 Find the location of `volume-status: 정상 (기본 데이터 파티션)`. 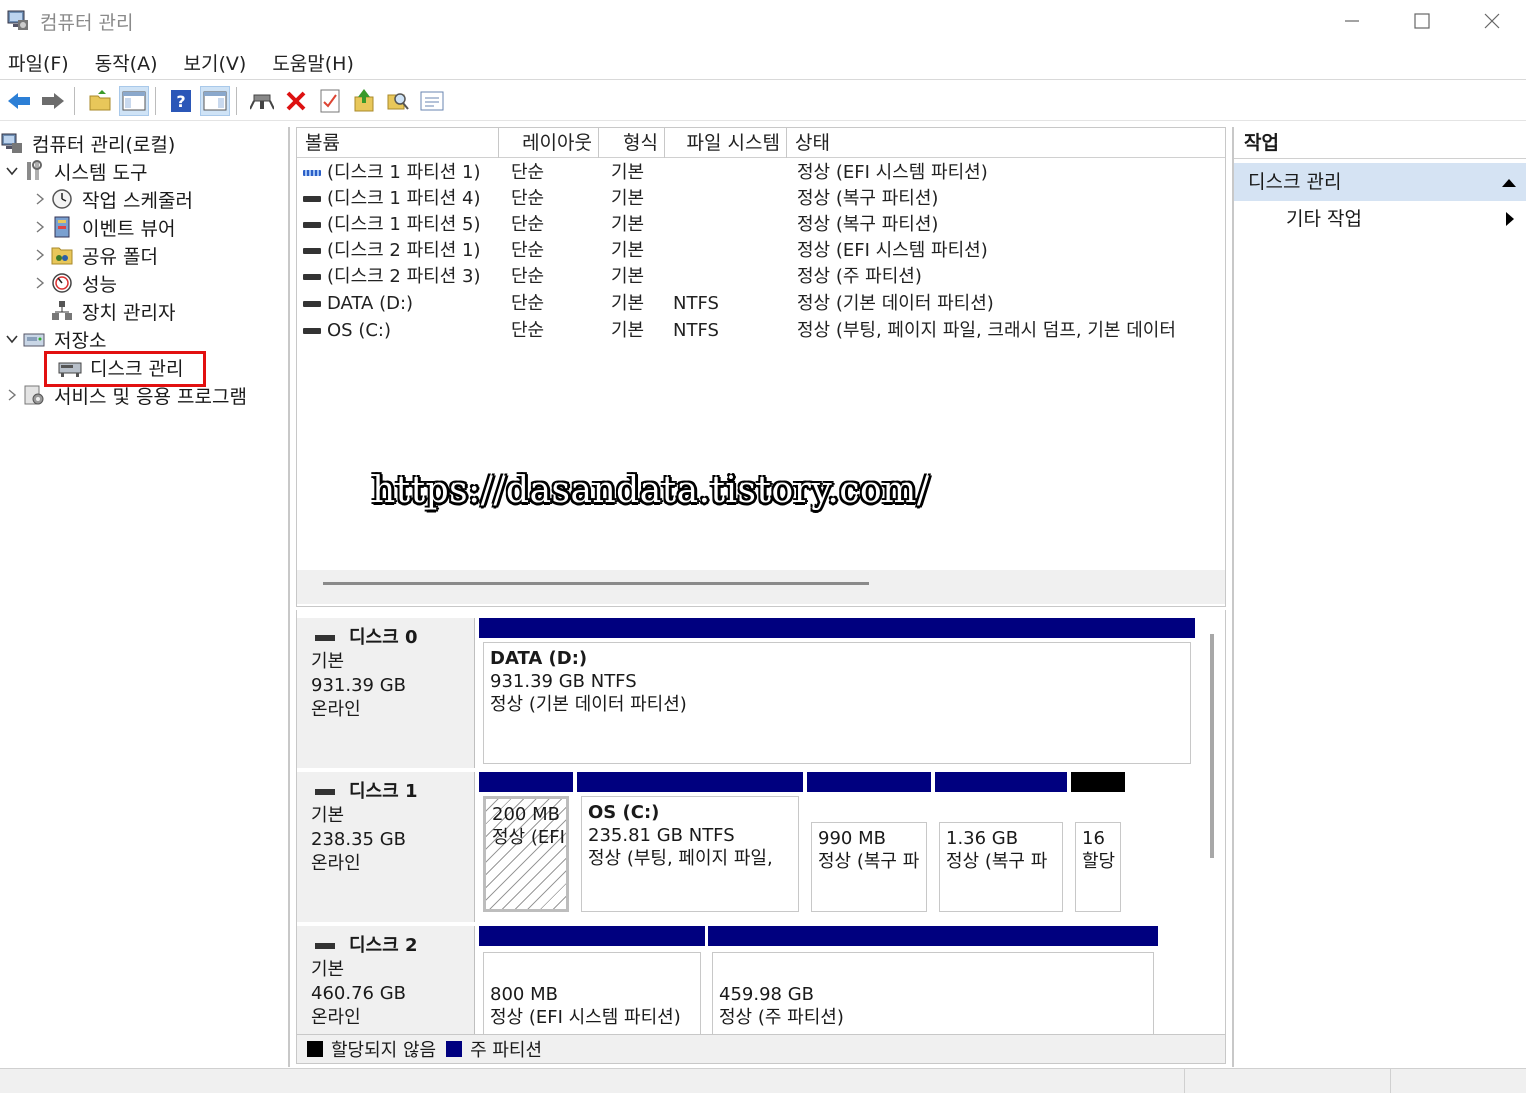

volume-status: 정상 (기본 데이터 파티션) is located at coordinates (895, 303).